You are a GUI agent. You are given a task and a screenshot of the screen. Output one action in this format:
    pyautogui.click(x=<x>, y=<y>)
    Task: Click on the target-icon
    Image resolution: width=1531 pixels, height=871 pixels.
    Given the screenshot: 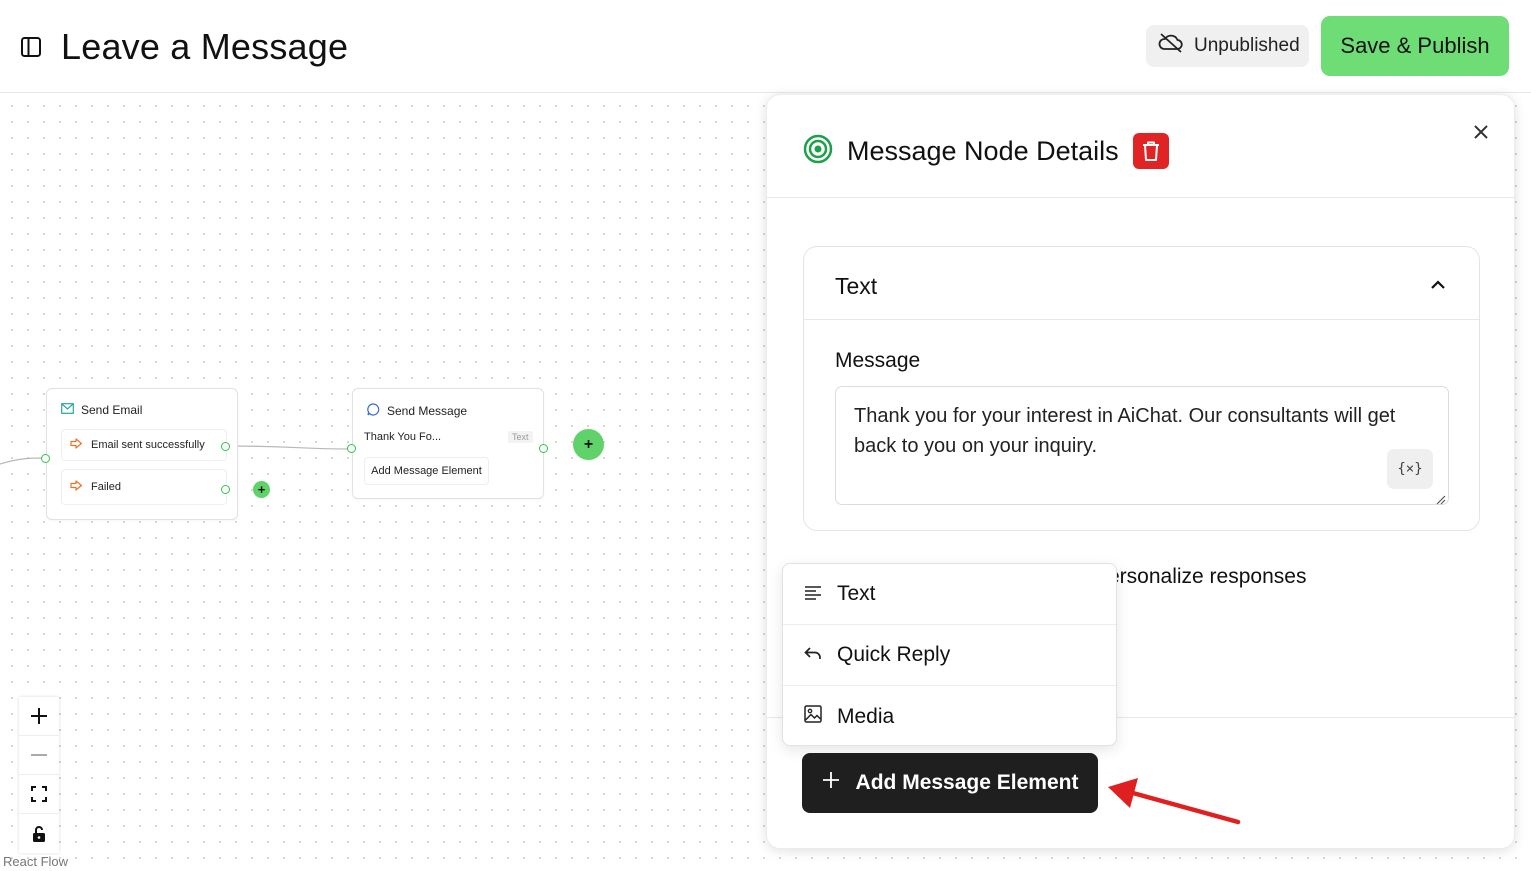 What is the action you would take?
    pyautogui.click(x=818, y=151)
    